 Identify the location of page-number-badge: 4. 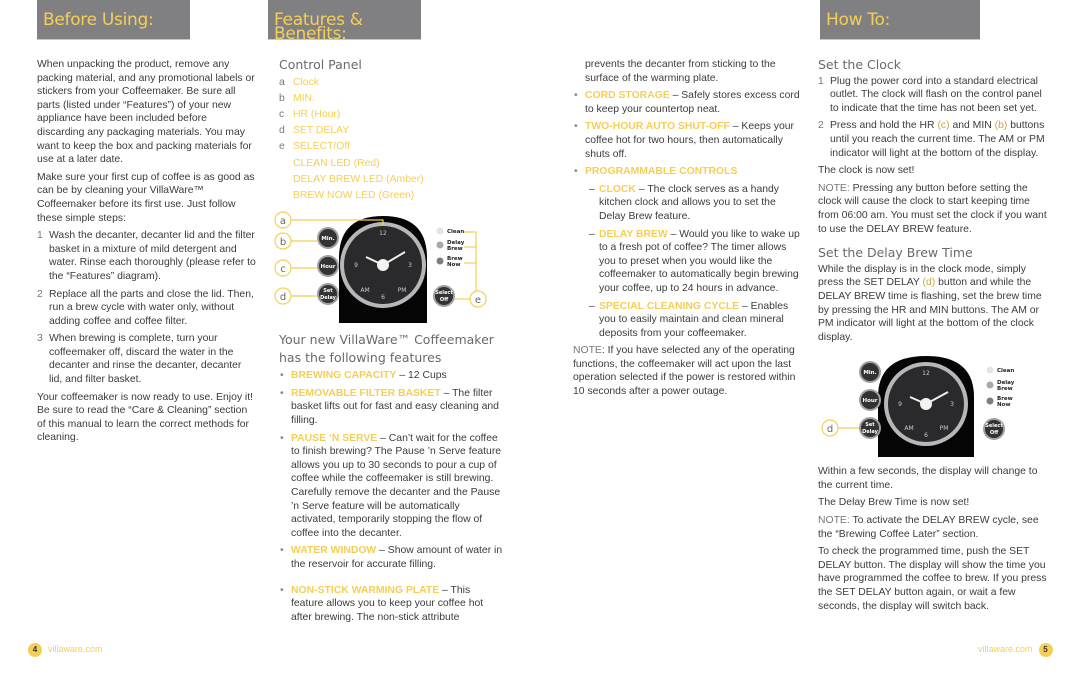
(35, 650).